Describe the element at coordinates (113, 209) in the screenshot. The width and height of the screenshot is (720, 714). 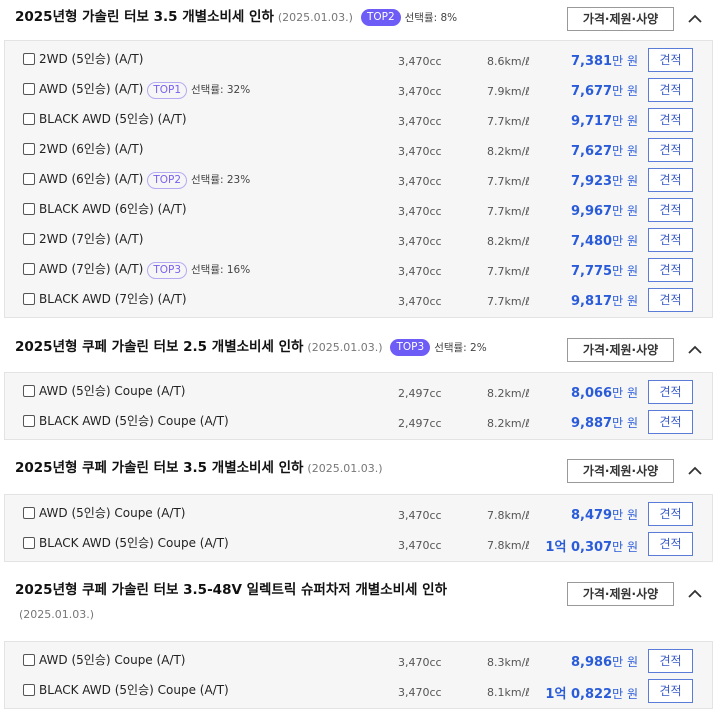
I see `trim-name: BLACK AWD (6인승) (A/T)` at that location.